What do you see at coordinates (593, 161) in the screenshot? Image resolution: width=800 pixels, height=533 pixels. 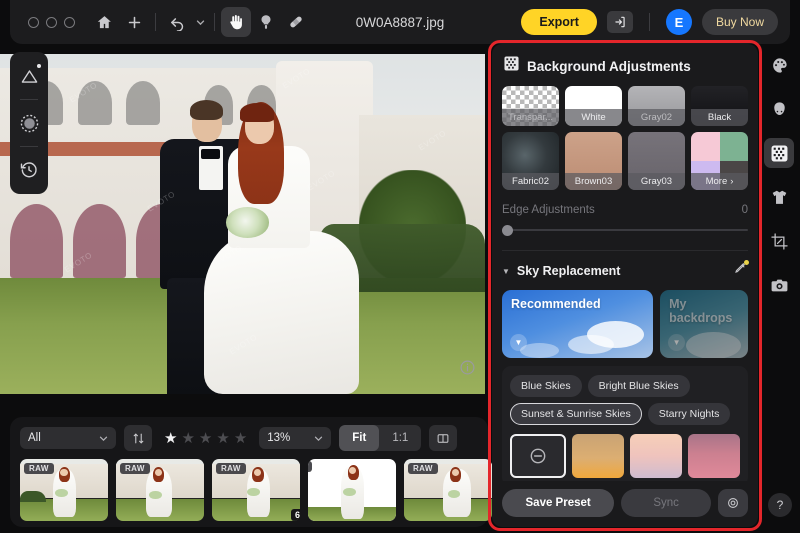 I see `swatch-brown03: Brown03` at bounding box center [593, 161].